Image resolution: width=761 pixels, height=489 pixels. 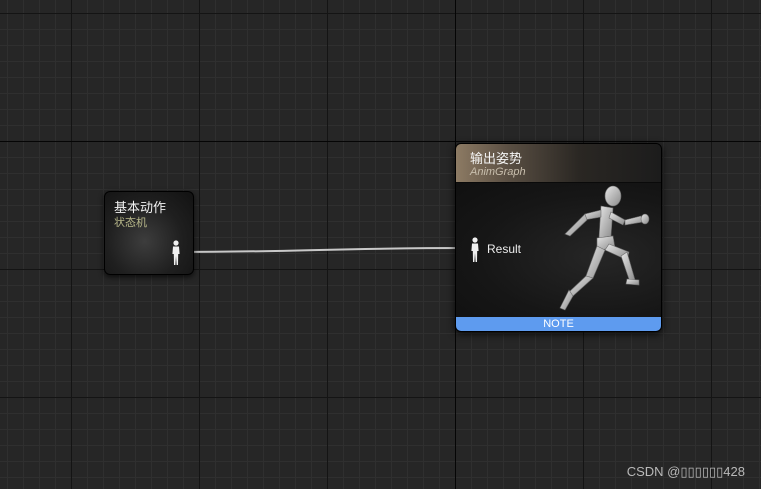 I want to click on pose-output-pin-icon, so click(x=176, y=253).